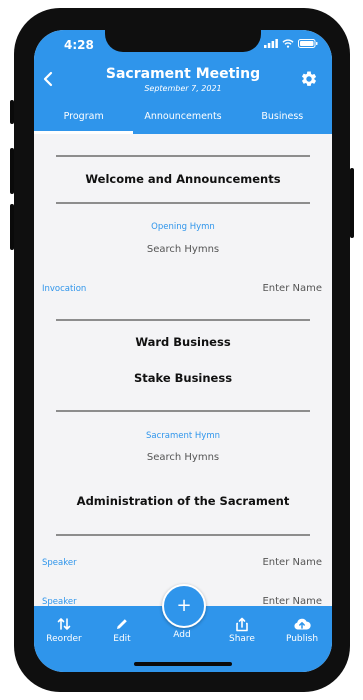 The width and height of the screenshot is (363, 700). Describe the element at coordinates (122, 630) in the screenshot. I see `edit-button: Edit` at that location.